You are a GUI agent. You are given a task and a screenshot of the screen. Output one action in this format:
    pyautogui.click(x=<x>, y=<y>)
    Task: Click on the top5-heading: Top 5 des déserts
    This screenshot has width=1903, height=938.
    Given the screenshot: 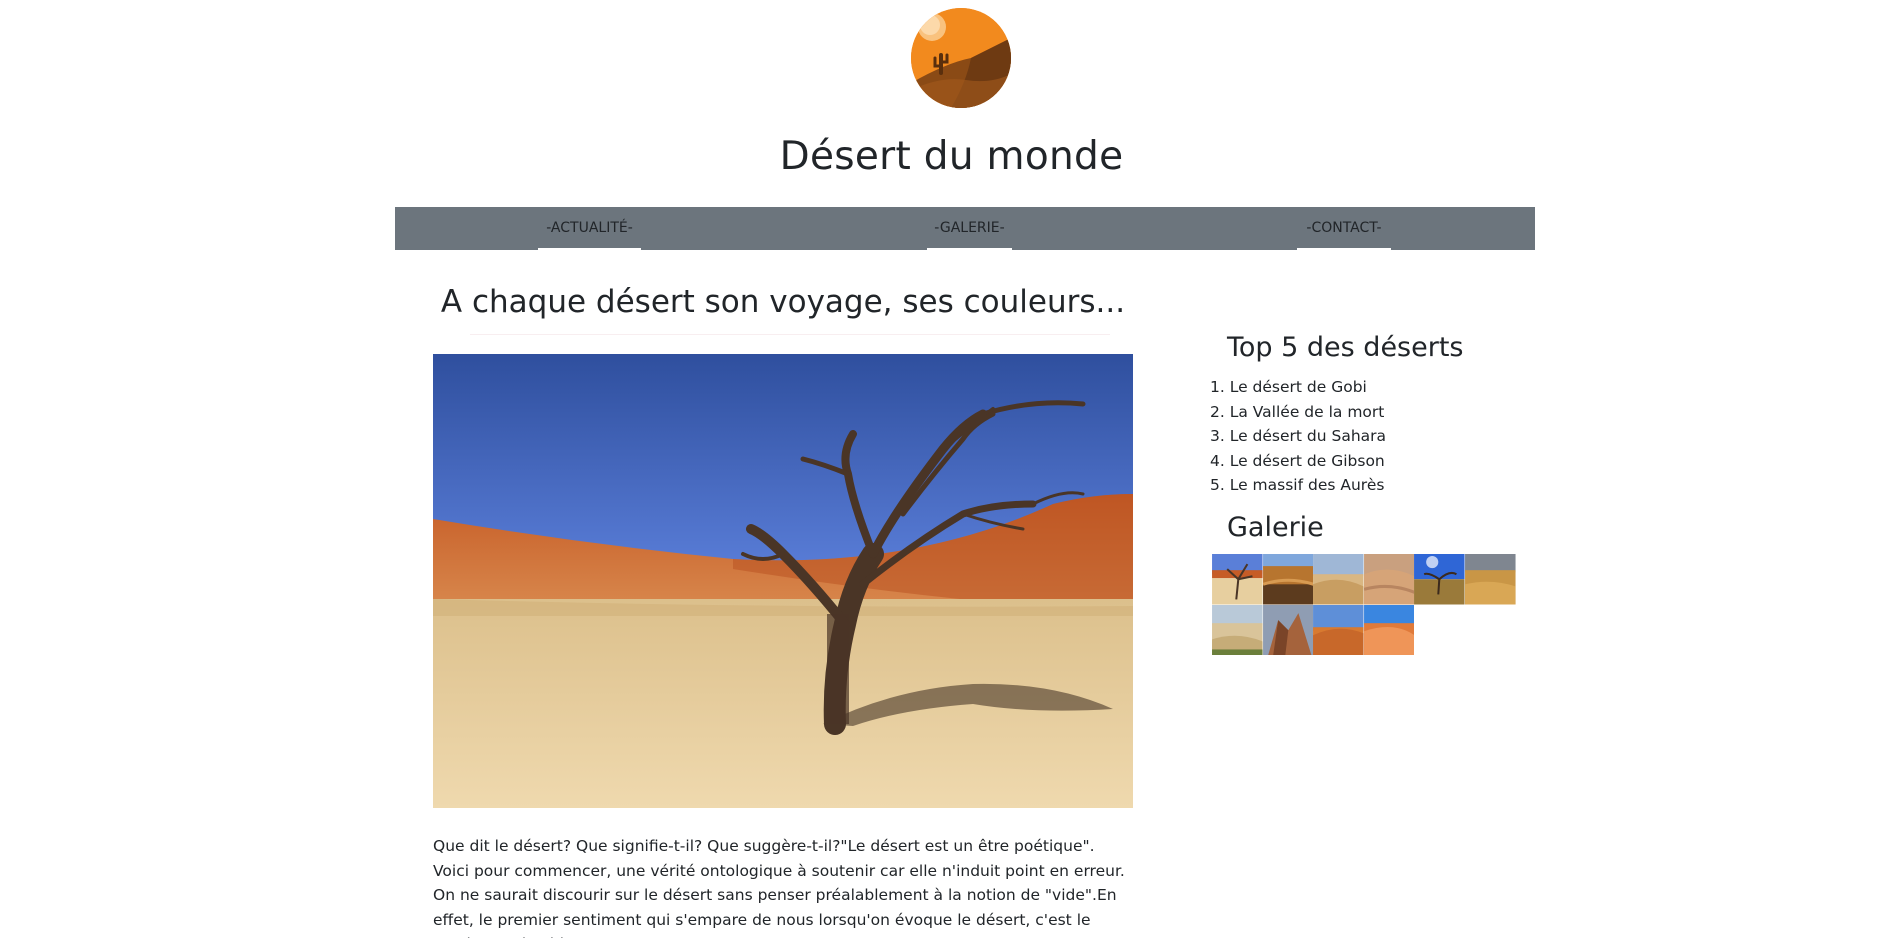 What is the action you would take?
    pyautogui.click(x=1345, y=347)
    